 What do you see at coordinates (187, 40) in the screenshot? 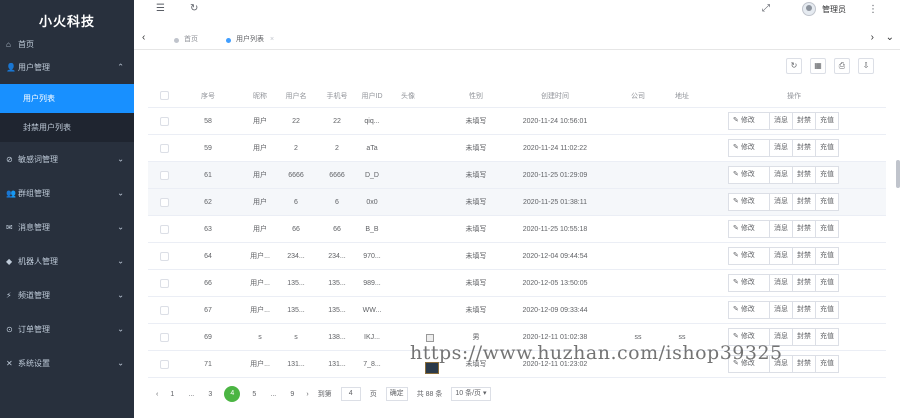
I see `tab-home: 首页` at bounding box center [187, 40].